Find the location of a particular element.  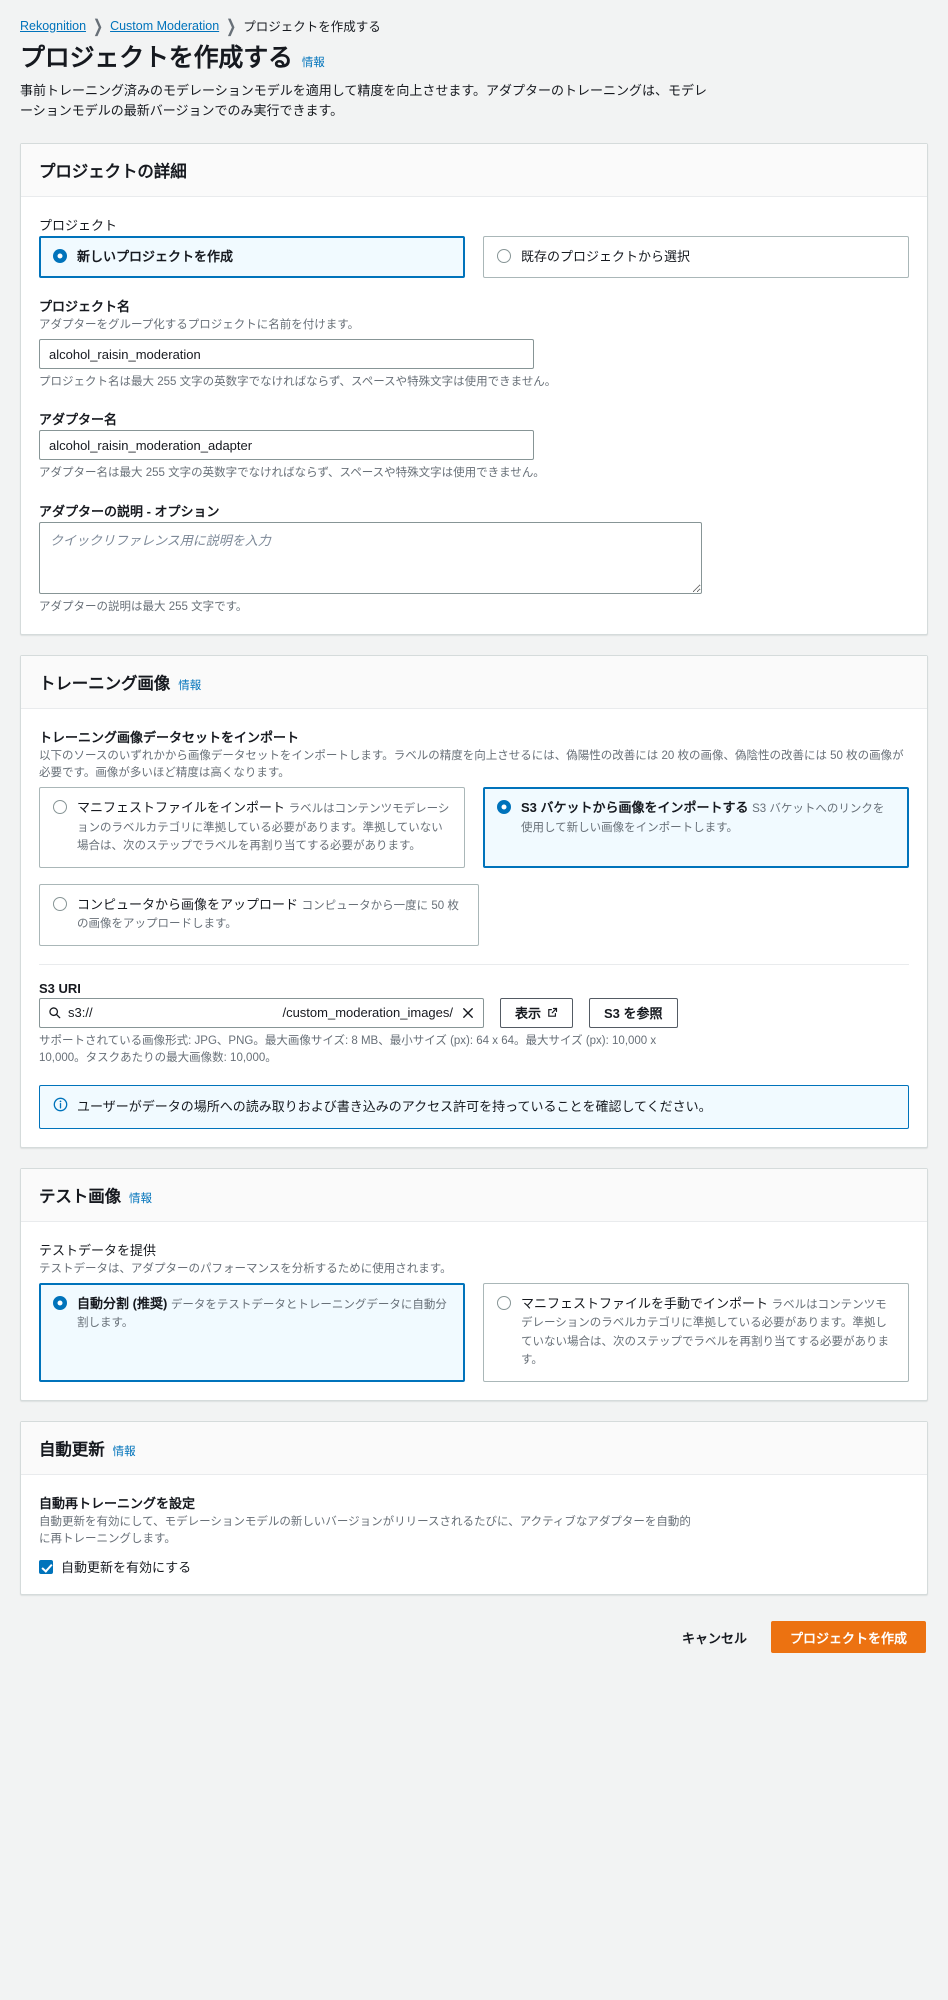

adapter-description-constraint: アダプターの説明は最大 255 文字です。 is located at coordinates (143, 606).